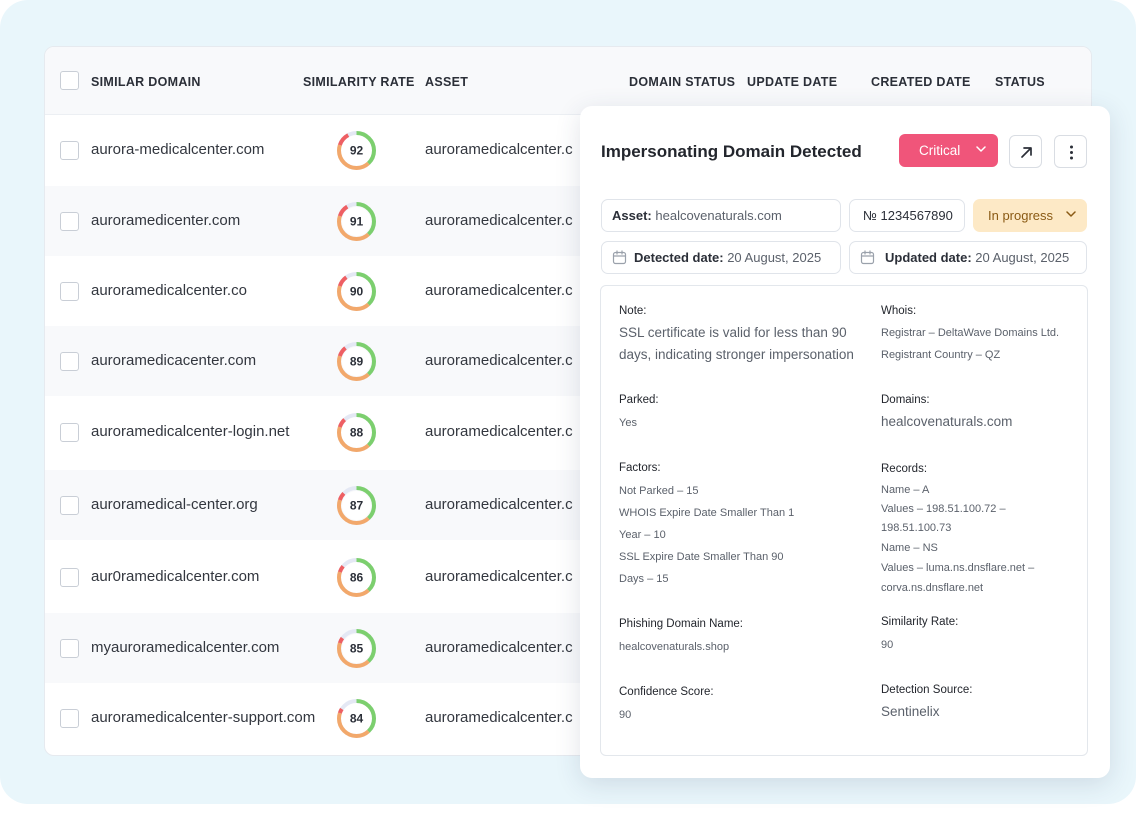  I want to click on similarity-rate-value: 91, so click(357, 222).